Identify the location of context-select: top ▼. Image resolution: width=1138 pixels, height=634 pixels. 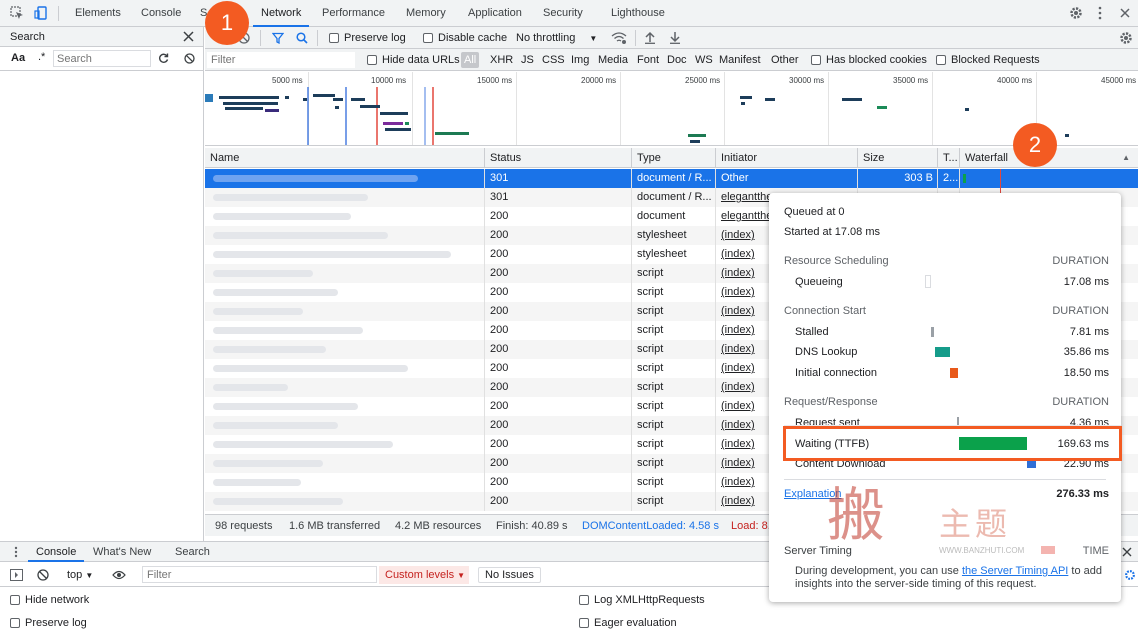
(80, 575).